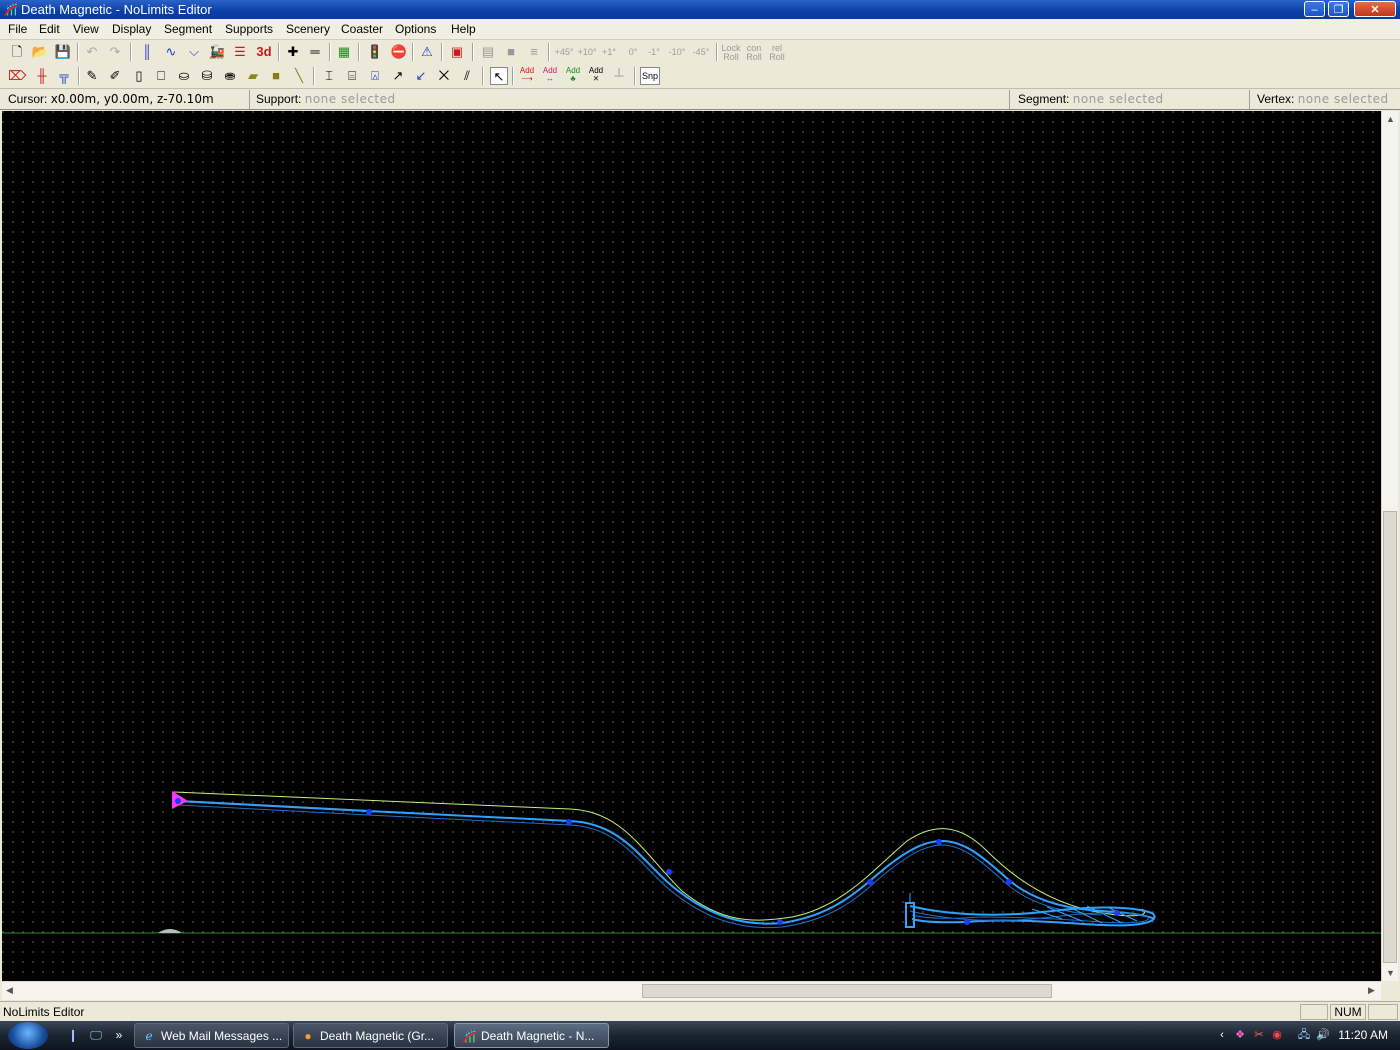 This screenshot has width=1400, height=1050. What do you see at coordinates (362, 29) in the screenshot?
I see `menu-coaster: Coaster` at bounding box center [362, 29].